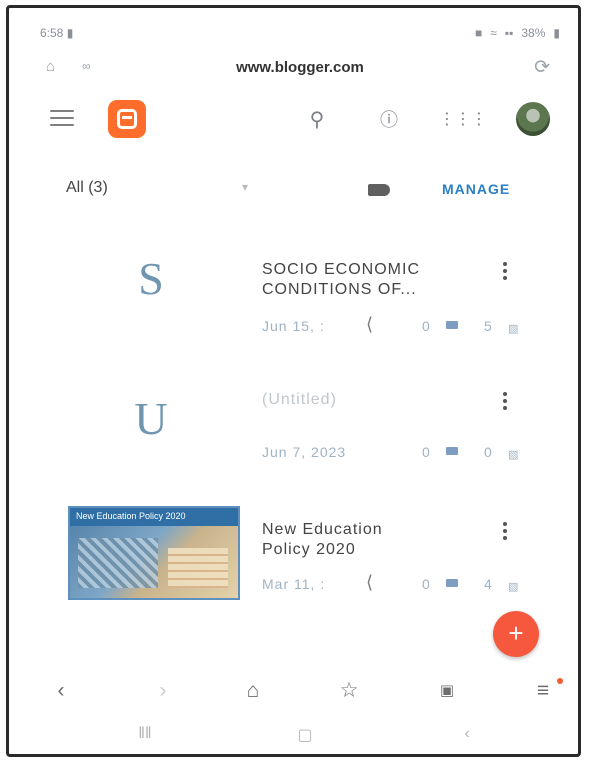 The height and width of the screenshot is (764, 593). What do you see at coordinates (389, 119) in the screenshot?
I see `help-icon: ⓘ` at bounding box center [389, 119].